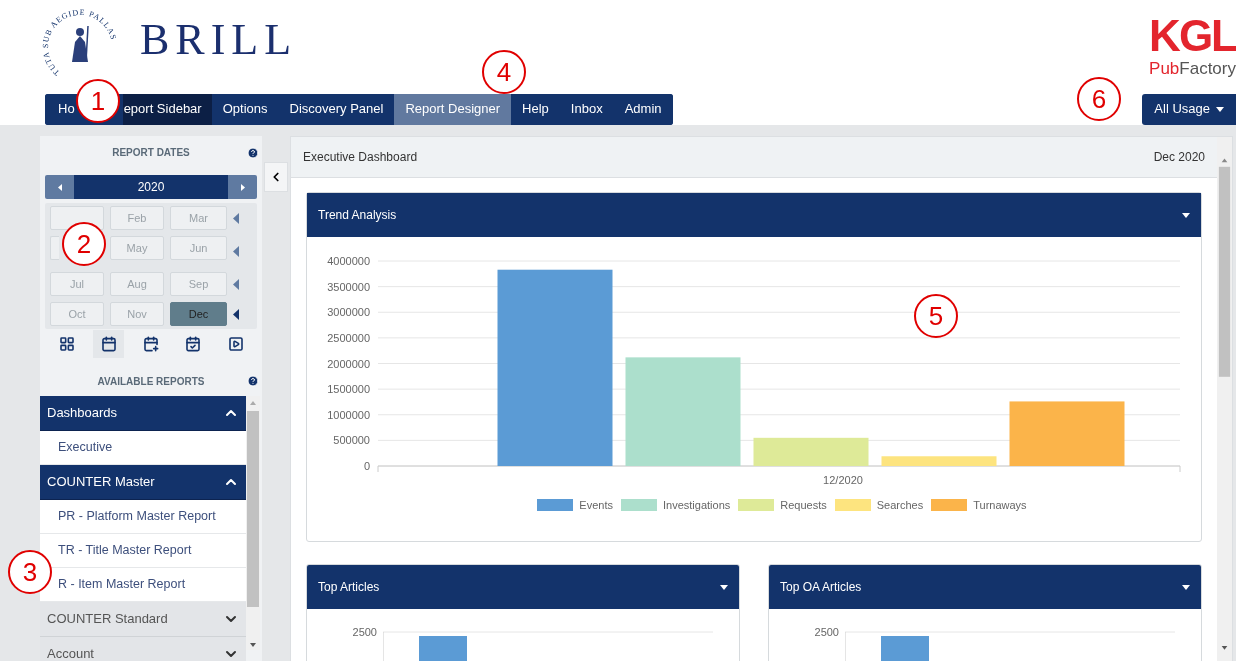 This screenshot has width=1236, height=661. Describe the element at coordinates (151, 381) in the screenshot. I see `section-title: AVAILABLE REPORTS` at that location.